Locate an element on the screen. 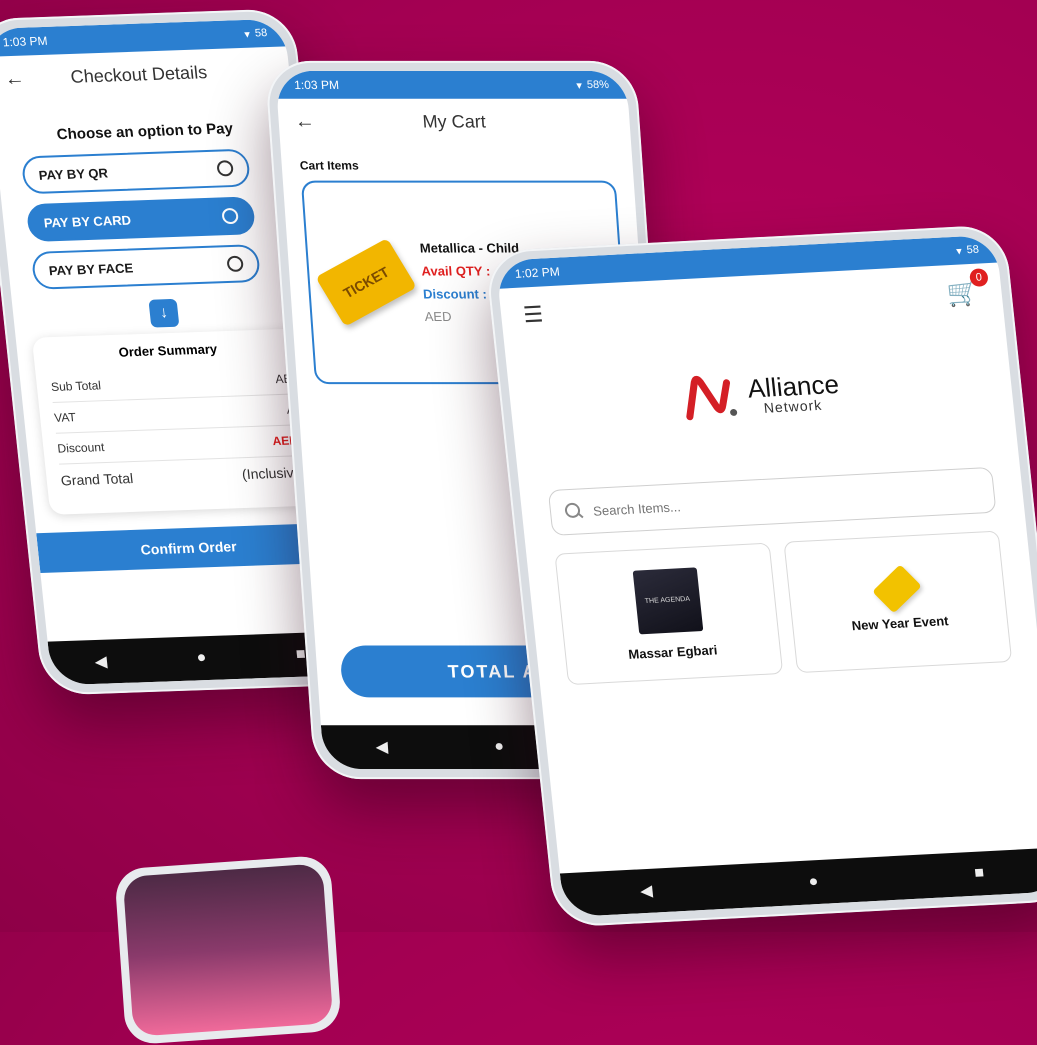  ticket-icon: TICKET is located at coordinates (366, 282).